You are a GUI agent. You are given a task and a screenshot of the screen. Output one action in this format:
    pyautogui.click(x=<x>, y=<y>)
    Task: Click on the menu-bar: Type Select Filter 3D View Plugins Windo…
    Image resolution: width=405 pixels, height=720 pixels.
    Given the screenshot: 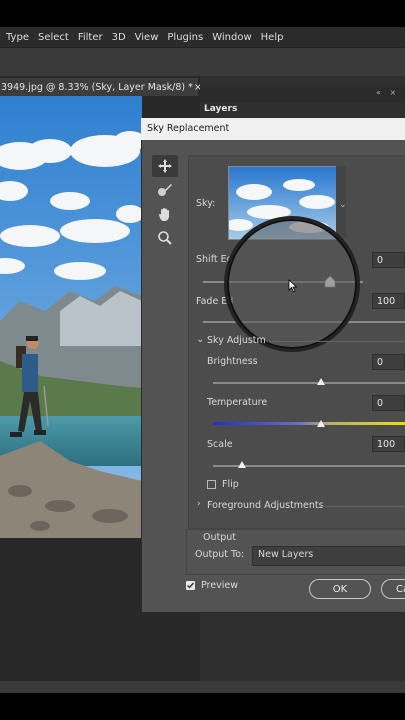 What is the action you would take?
    pyautogui.click(x=202, y=37)
    